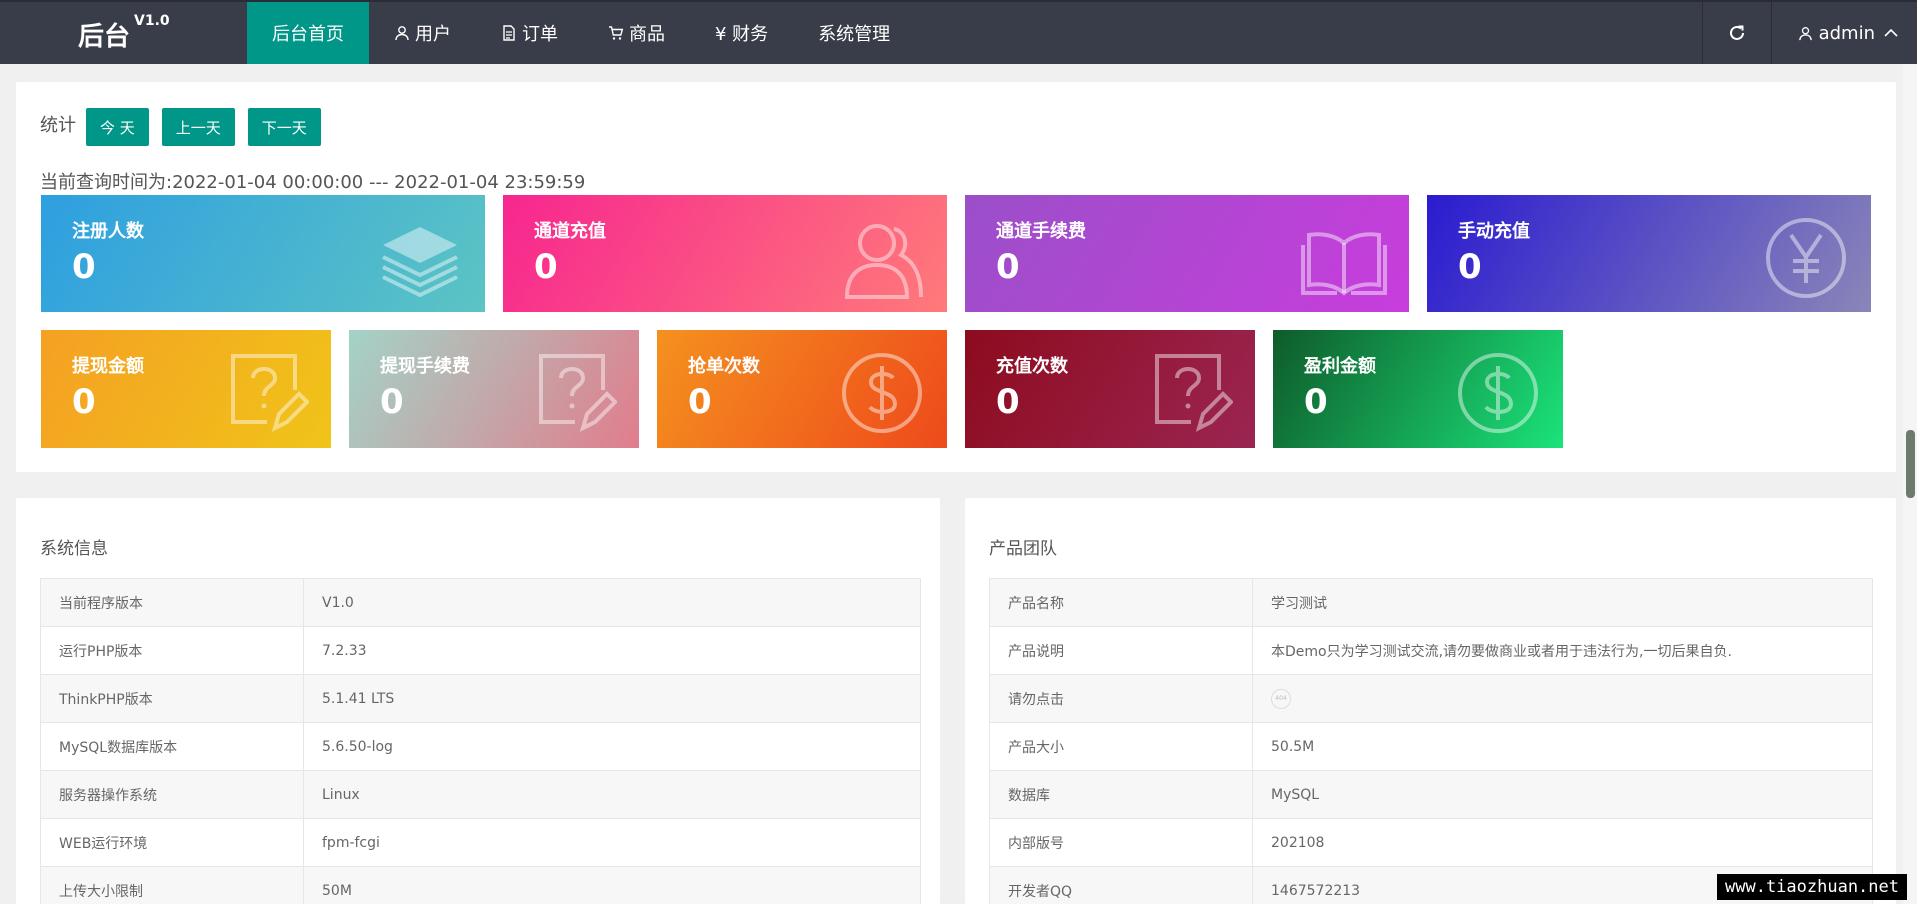  I want to click on row-value: 50M, so click(612, 885).